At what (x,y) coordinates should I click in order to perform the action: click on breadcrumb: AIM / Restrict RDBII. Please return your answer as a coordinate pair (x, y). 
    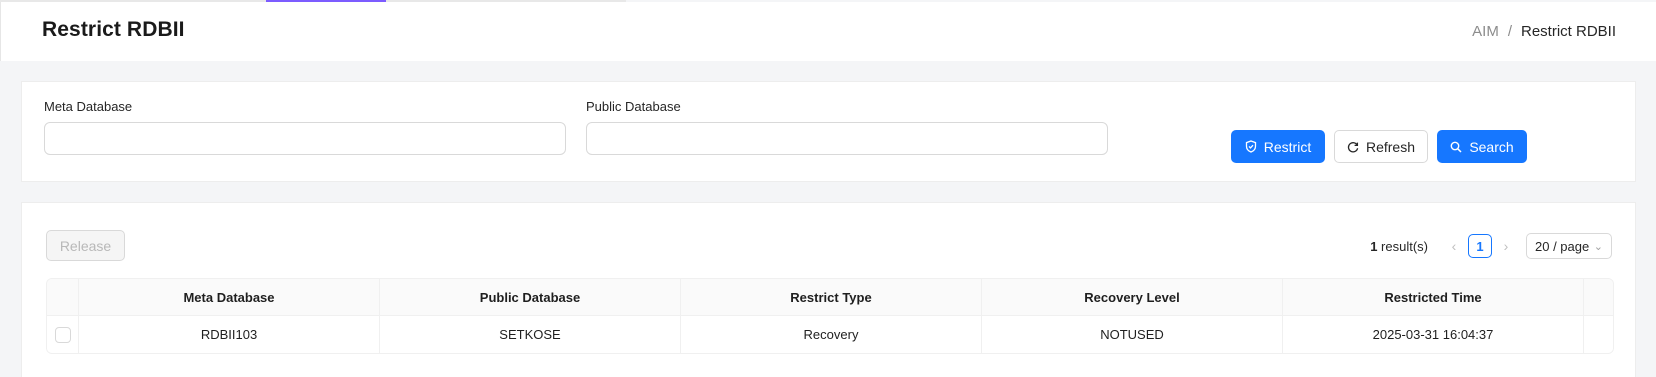
    Looking at the image, I should click on (1544, 31).